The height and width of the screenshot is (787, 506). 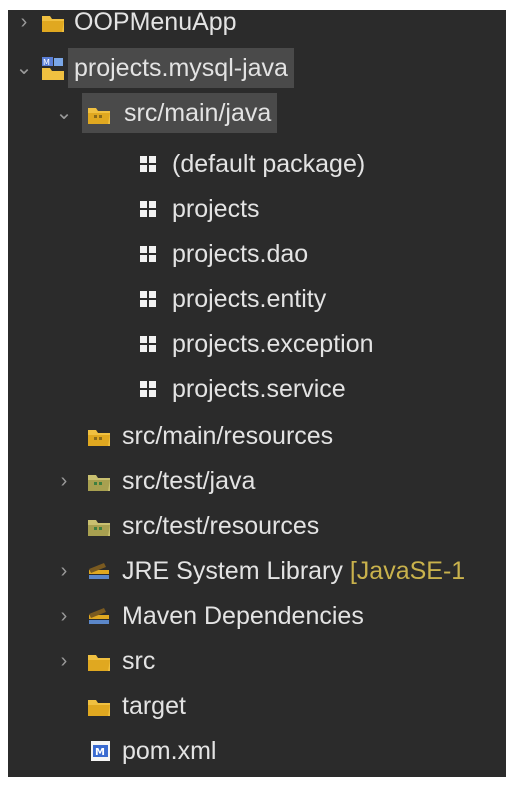 What do you see at coordinates (273, 344) in the screenshot?
I see `tree-item-label: projects.exception` at bounding box center [273, 344].